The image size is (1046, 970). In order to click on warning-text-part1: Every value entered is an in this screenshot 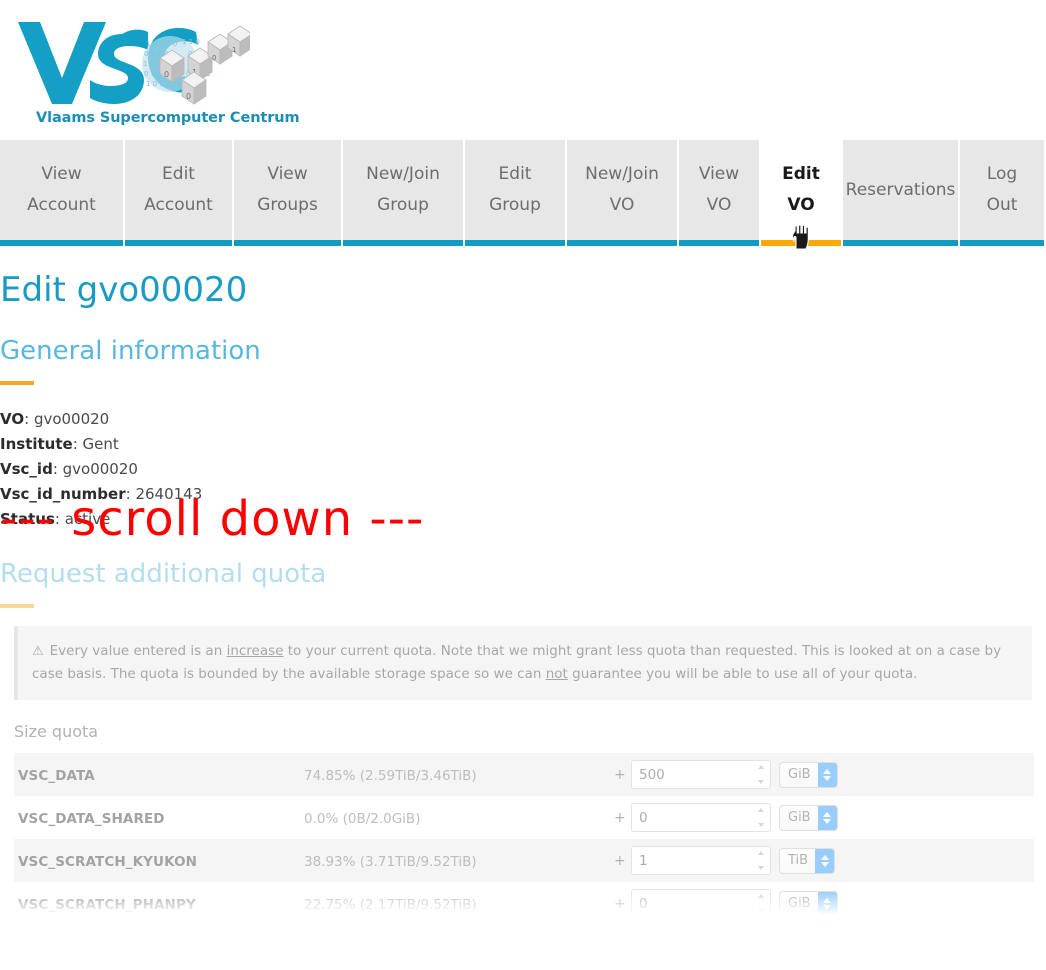, I will do `click(138, 651)`.